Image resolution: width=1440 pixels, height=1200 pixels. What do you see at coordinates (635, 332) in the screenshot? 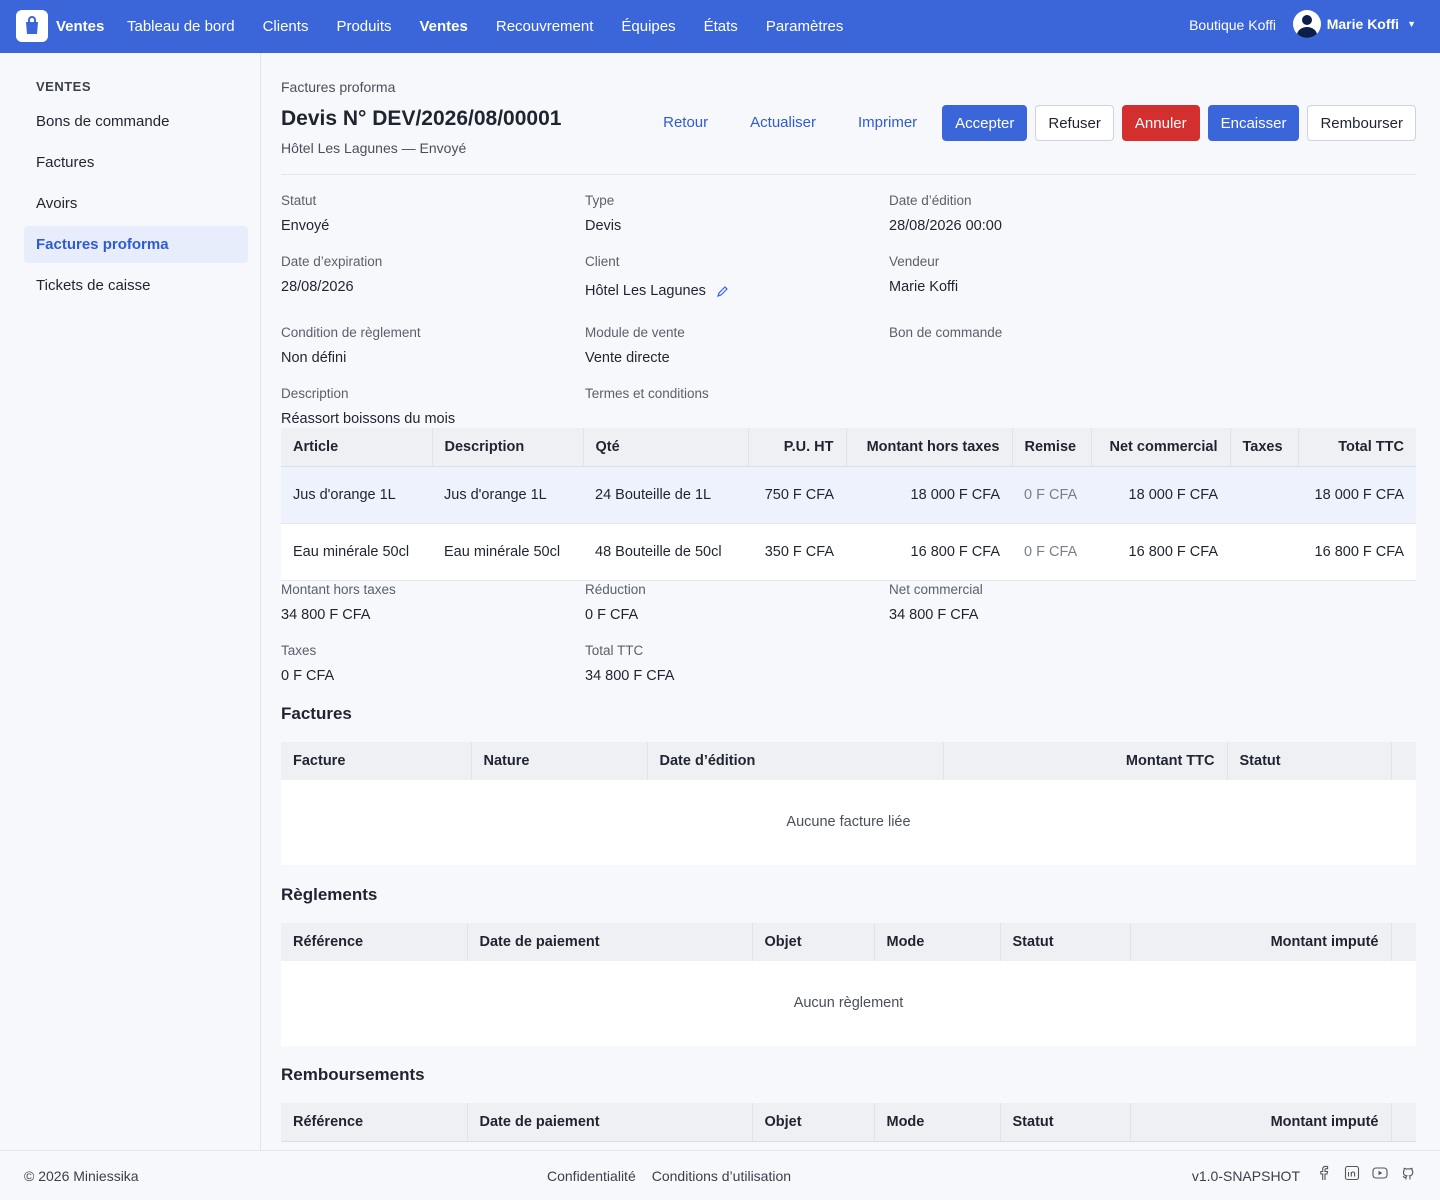
I see `field-label: Module de vente` at bounding box center [635, 332].